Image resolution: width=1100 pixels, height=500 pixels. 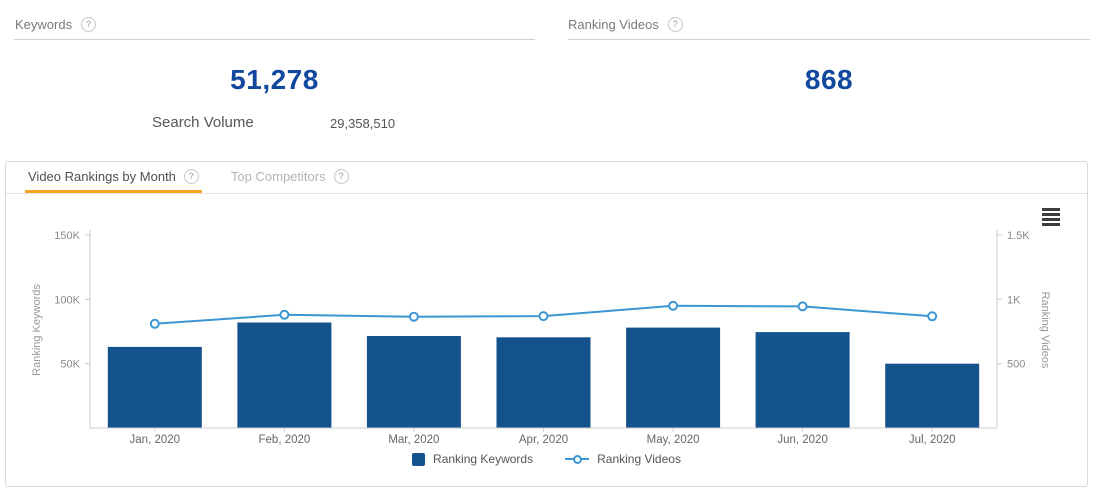 I want to click on legend-label: Ranking Videos, so click(x=639, y=459).